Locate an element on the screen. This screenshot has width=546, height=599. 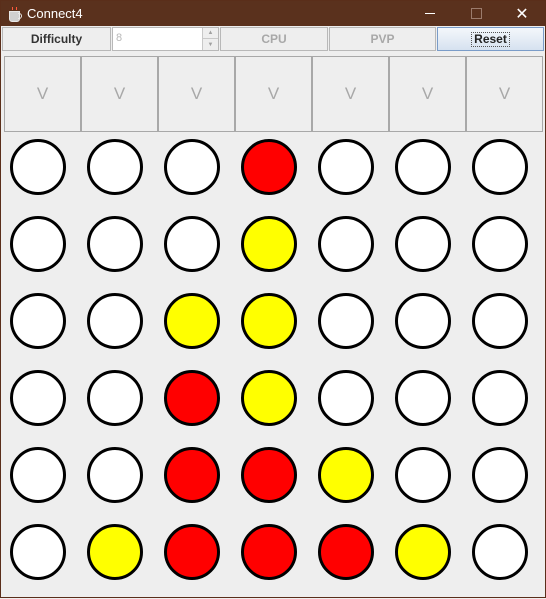
maximize-icon is located at coordinates (476, 13).